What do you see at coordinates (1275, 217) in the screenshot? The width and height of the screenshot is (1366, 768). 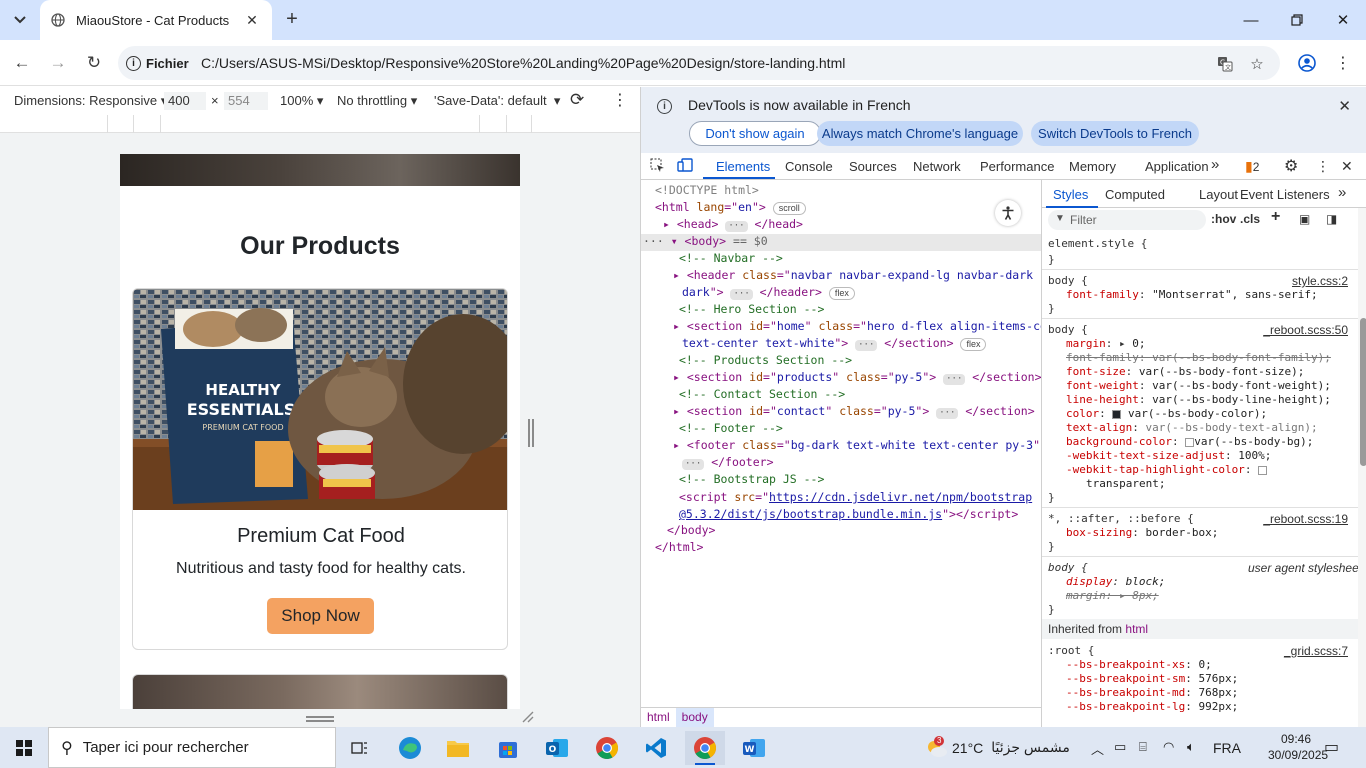 I see `new-rule-plus-icon: +` at bounding box center [1275, 217].